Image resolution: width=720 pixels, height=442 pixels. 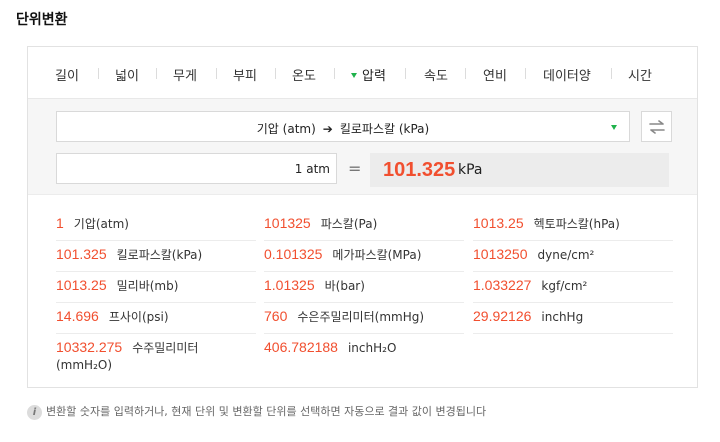 I want to click on result-number: 0.101325, so click(x=293, y=254).